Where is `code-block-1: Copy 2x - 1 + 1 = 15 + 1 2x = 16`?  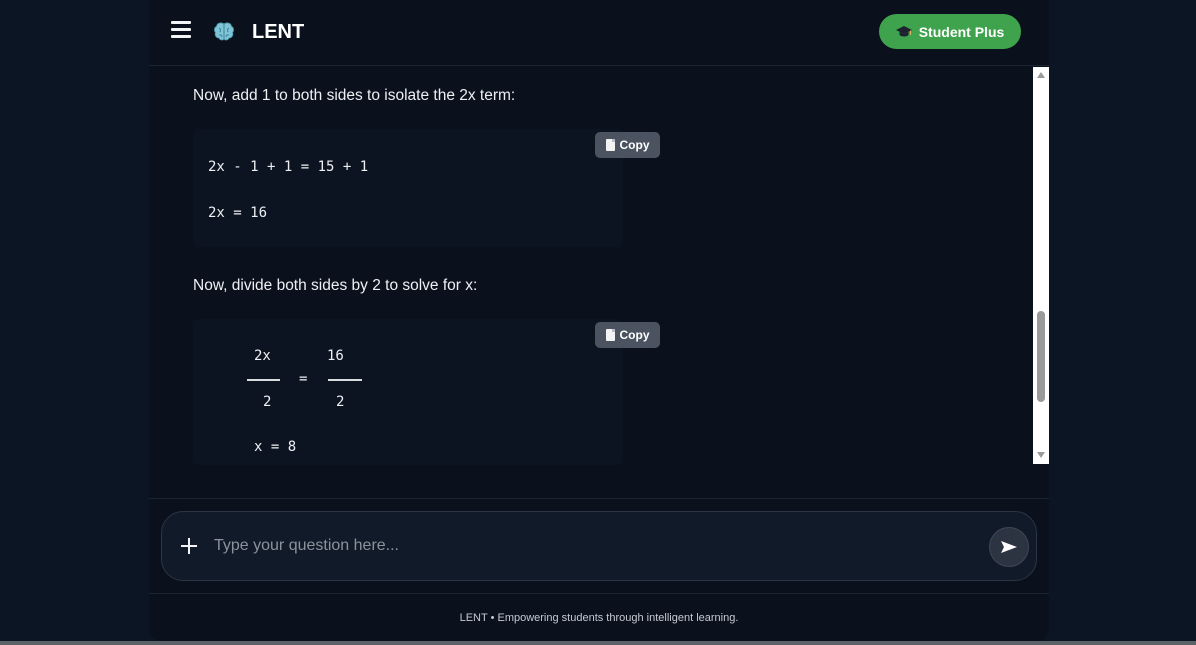
code-block-1: Copy 2x - 1 + 1 = 15 + 1 2x = 16 is located at coordinates (426, 188).